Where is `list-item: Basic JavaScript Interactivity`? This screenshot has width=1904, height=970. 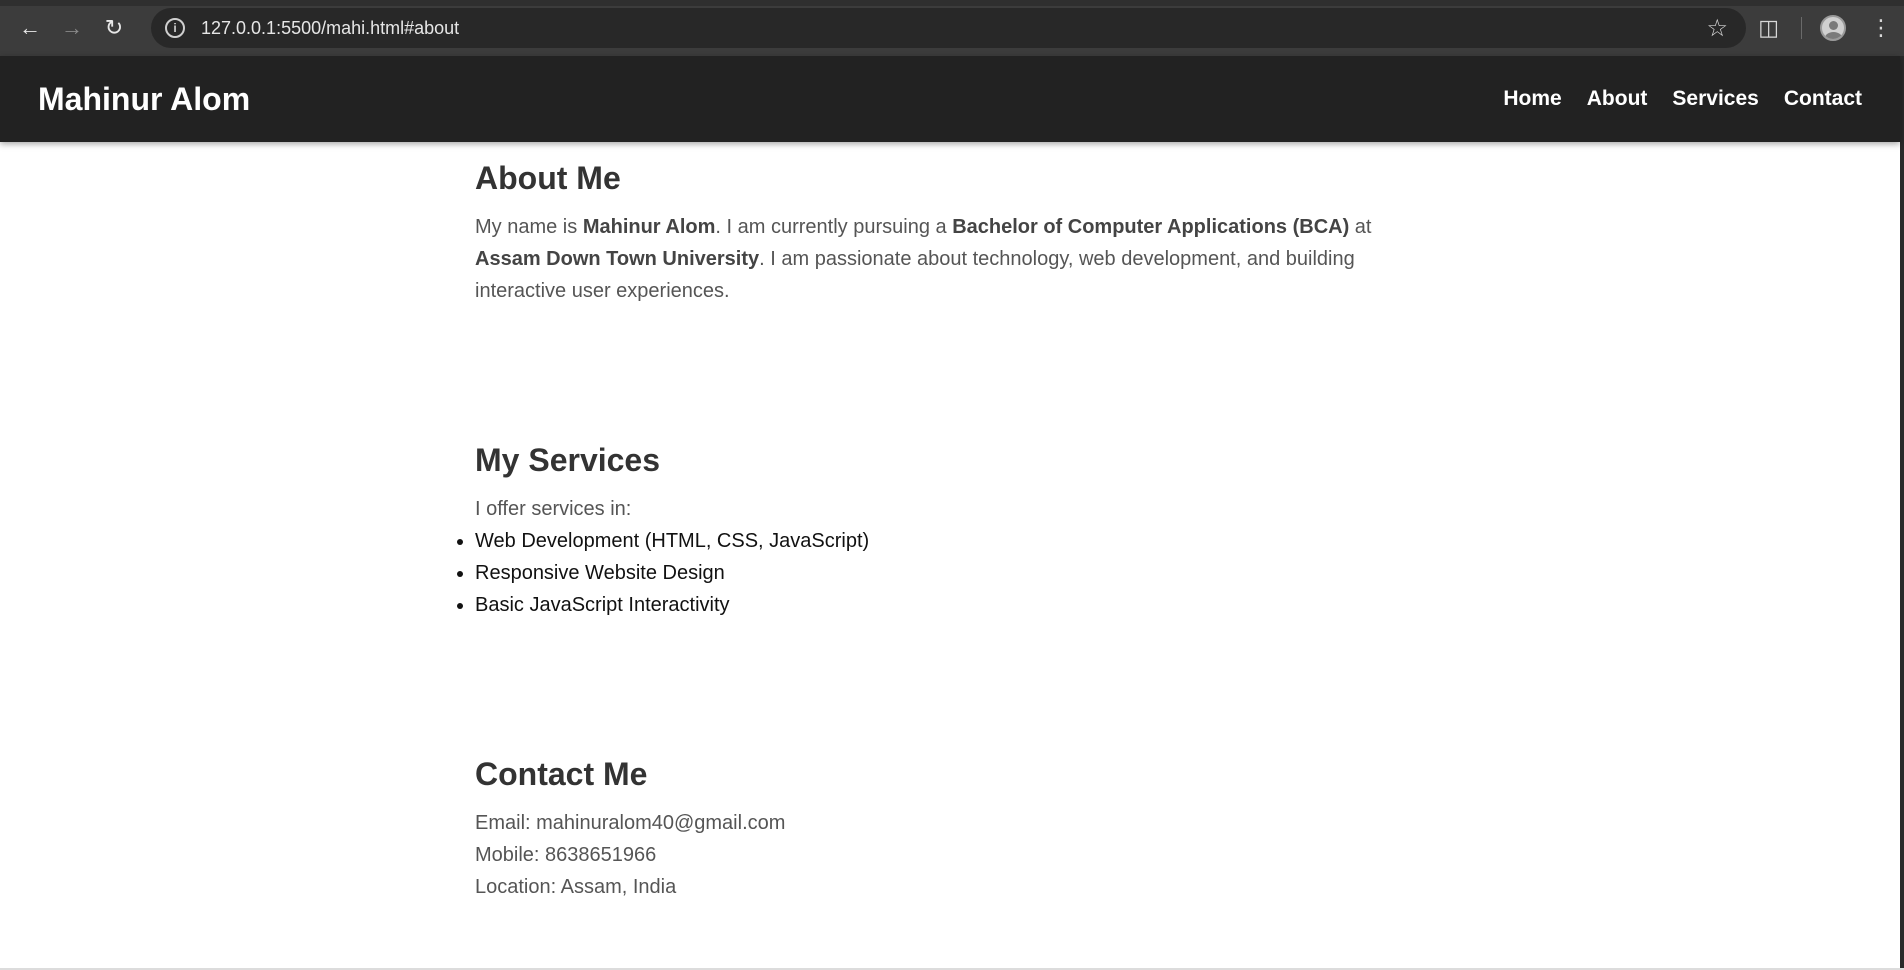 list-item: Basic JavaScript Interactivity is located at coordinates (935, 605).